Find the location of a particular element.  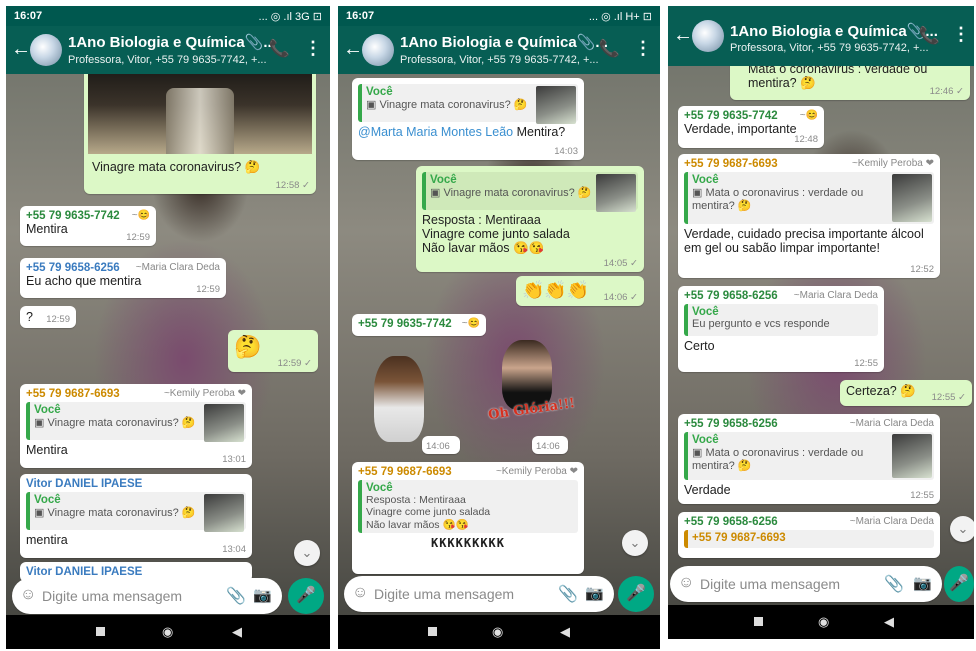

message-text: 👏👏👏 is located at coordinates (556, 290).